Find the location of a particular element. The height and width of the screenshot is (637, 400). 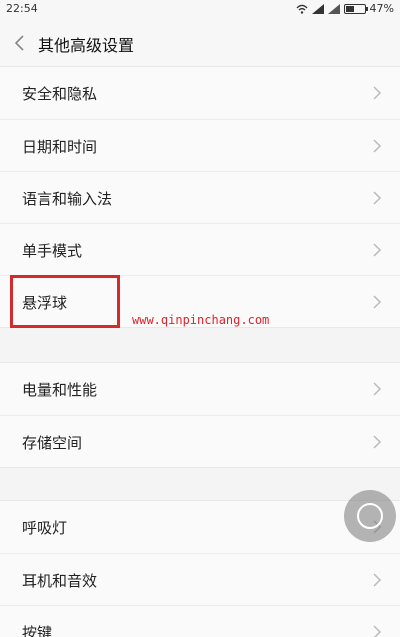

item-label: 呼吸灯 is located at coordinates (45, 528).